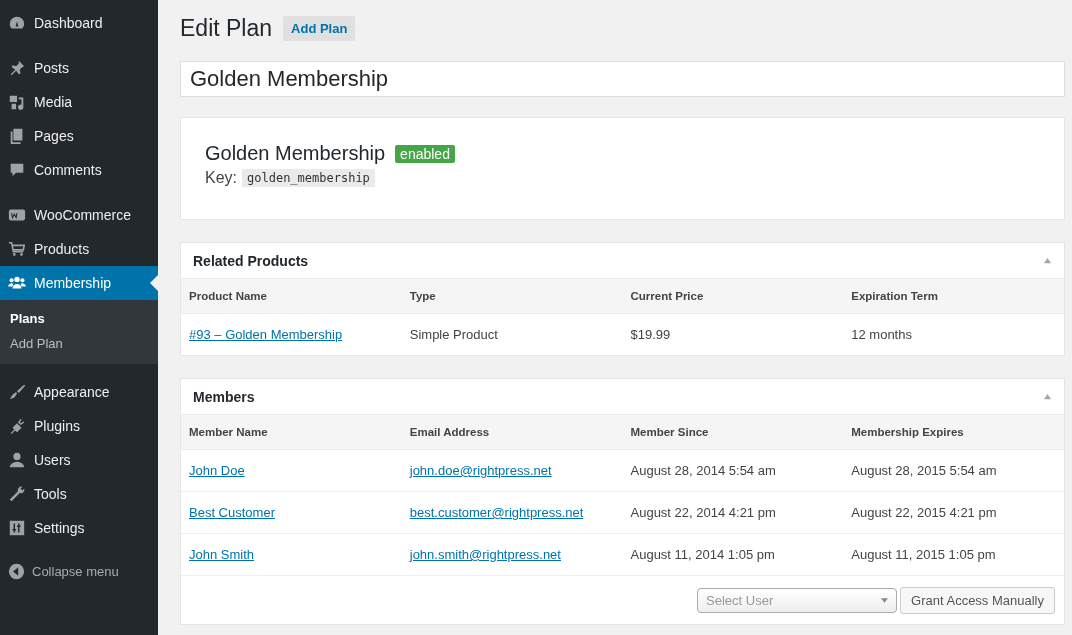  I want to click on panel-title: Related Products, so click(251, 260).